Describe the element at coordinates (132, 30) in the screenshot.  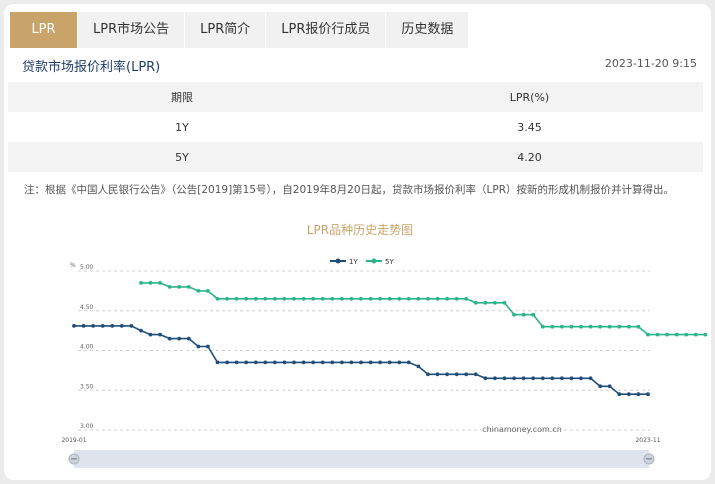
I see `tab-lpr-market-announcement: LPR市场公告` at that location.